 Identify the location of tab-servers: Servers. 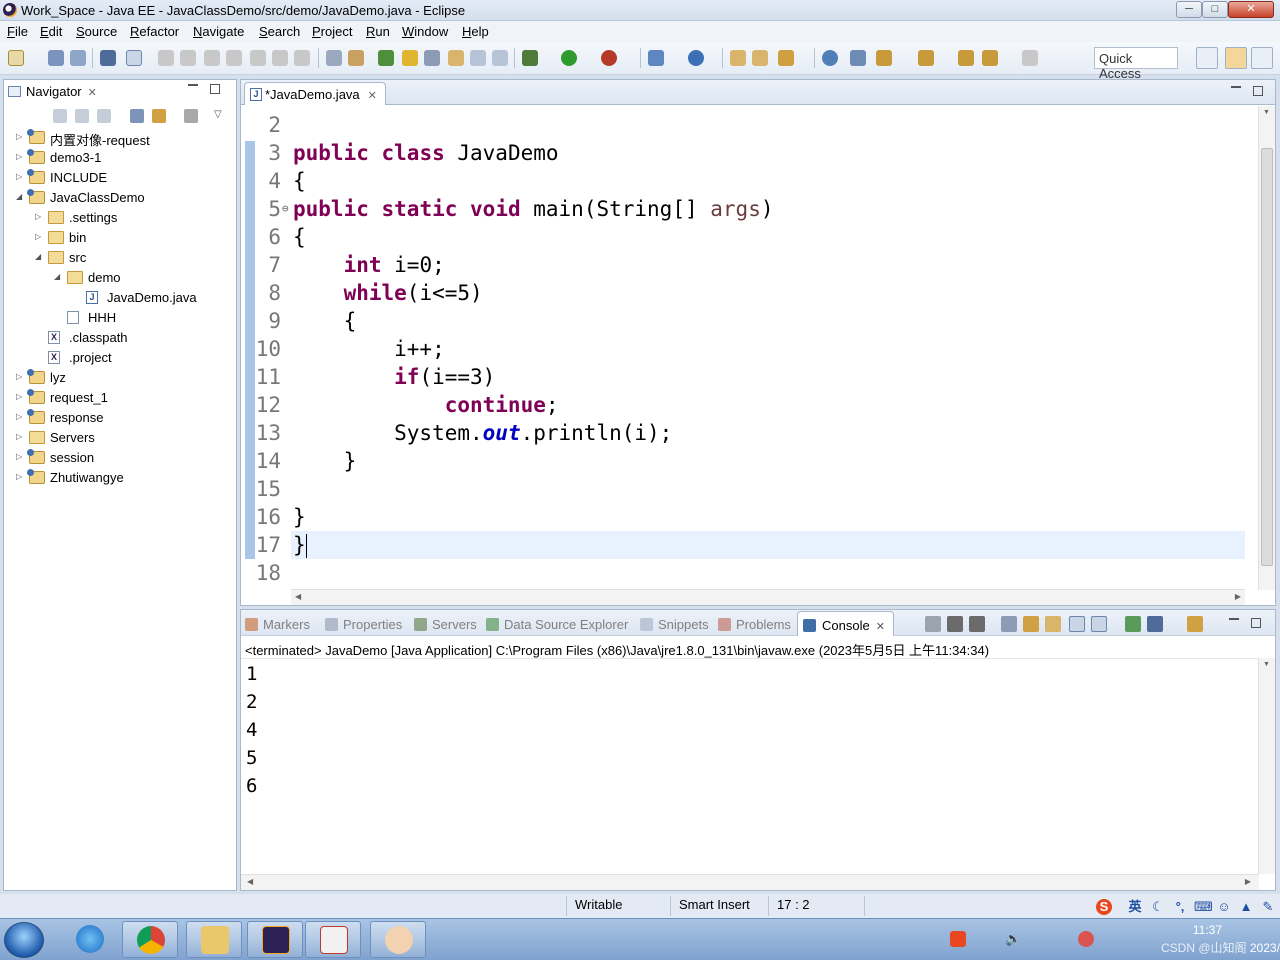
(445, 624).